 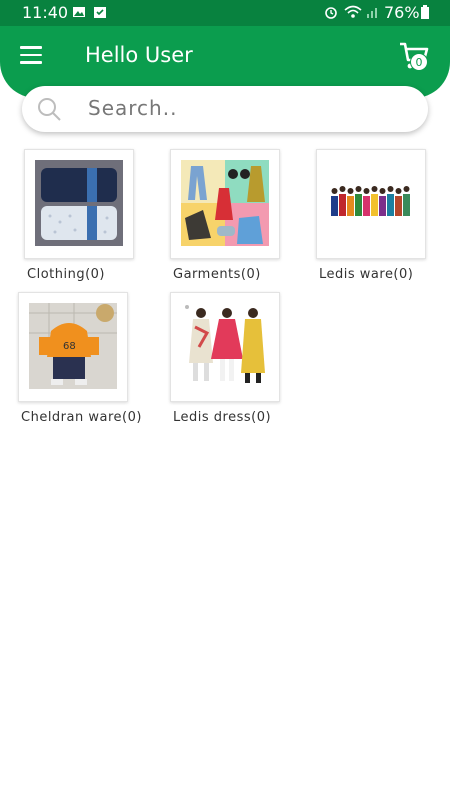 I want to click on search-input: Search.., so click(x=225, y=109).